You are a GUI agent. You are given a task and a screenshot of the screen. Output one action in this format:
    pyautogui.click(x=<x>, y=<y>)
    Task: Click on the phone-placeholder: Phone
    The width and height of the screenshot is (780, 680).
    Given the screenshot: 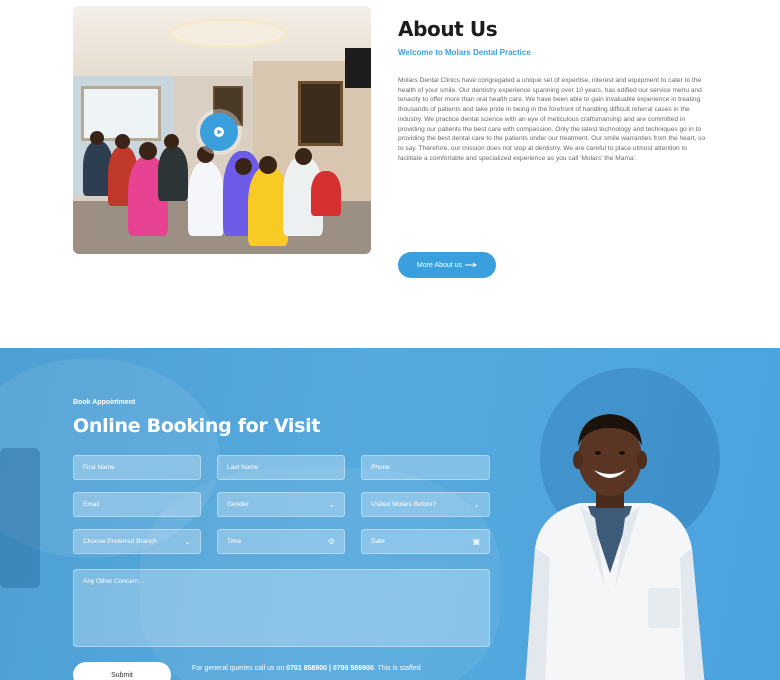 What is the action you would take?
    pyautogui.click(x=380, y=467)
    